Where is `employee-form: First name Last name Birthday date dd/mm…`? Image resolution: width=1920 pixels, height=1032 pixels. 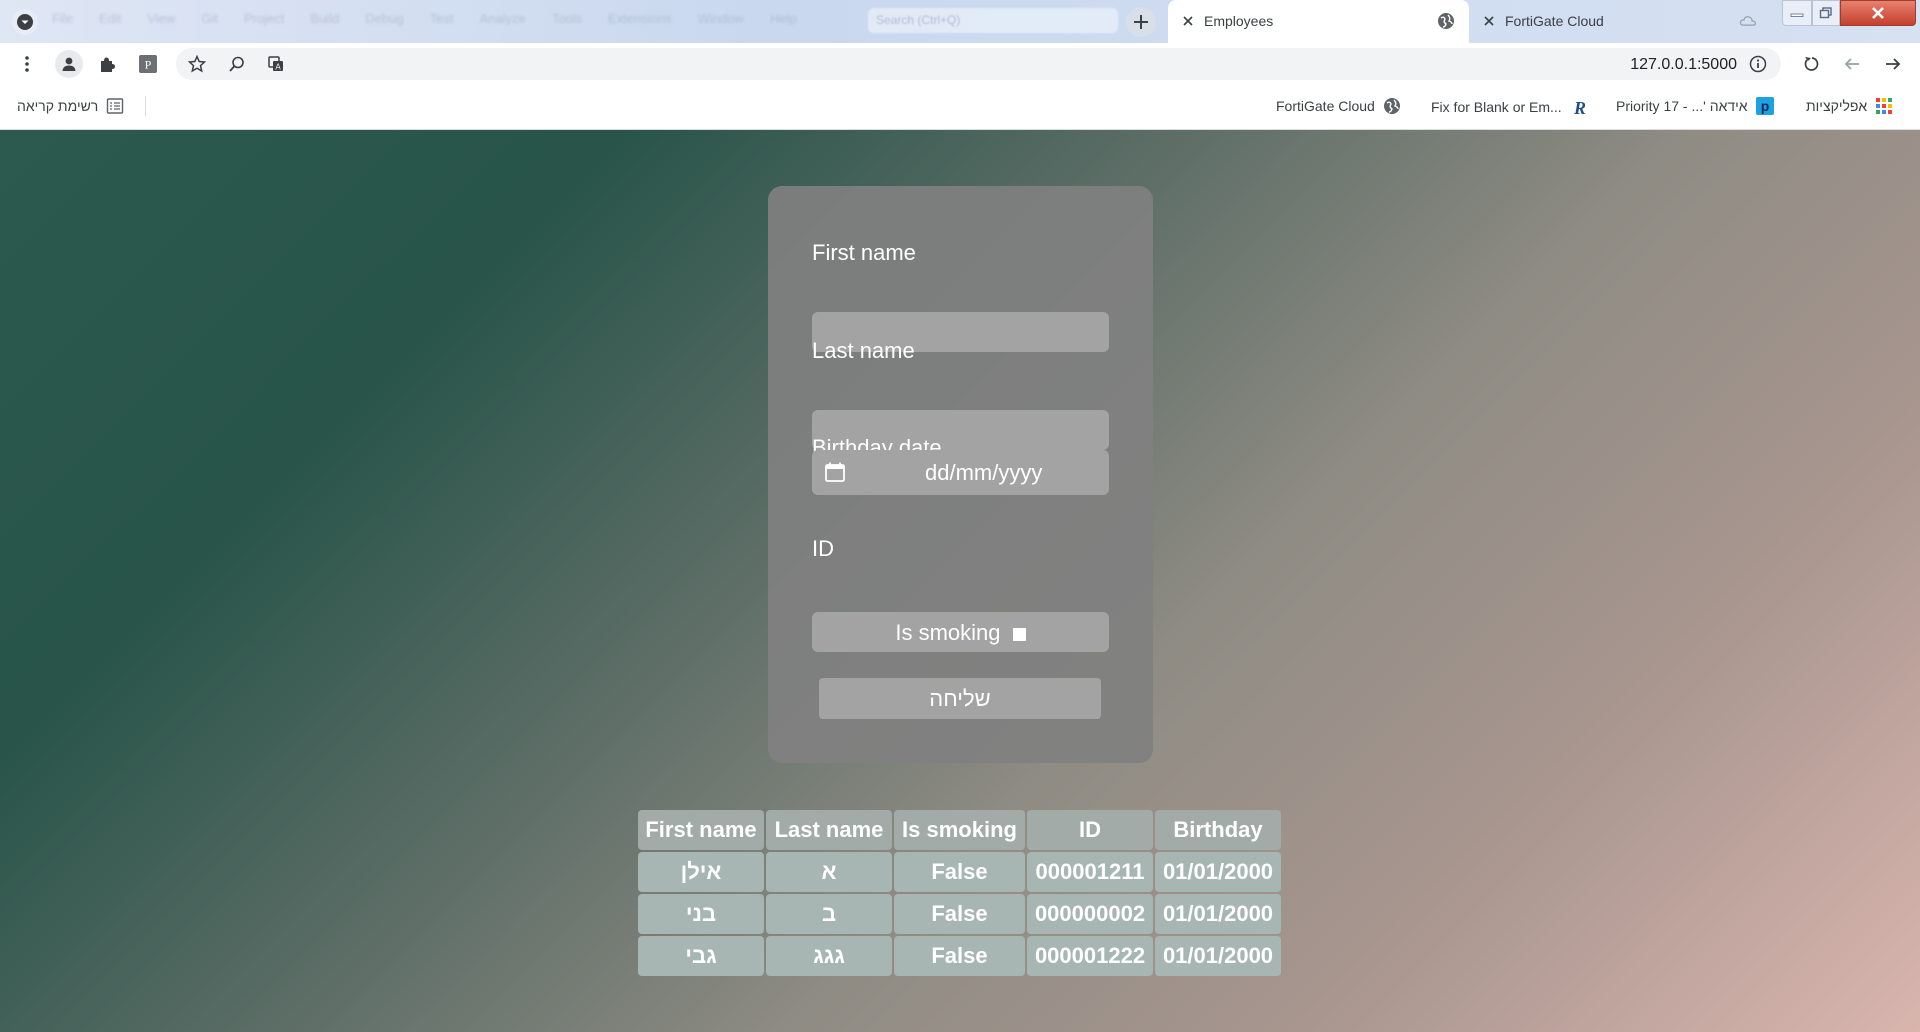 employee-form: First name Last name Birthday date dd/mm… is located at coordinates (960, 474).